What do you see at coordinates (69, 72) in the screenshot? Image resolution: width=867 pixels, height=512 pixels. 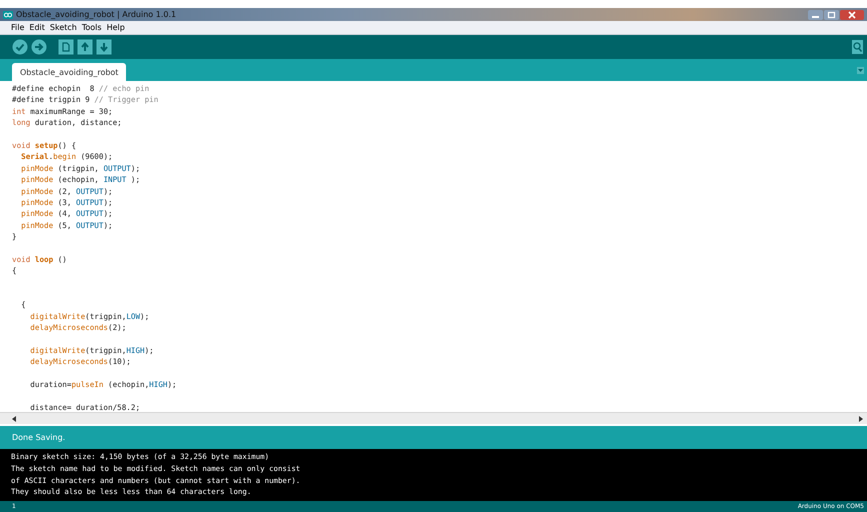 I see `sketch-tab: Obstacle_avoiding_robot` at bounding box center [69, 72].